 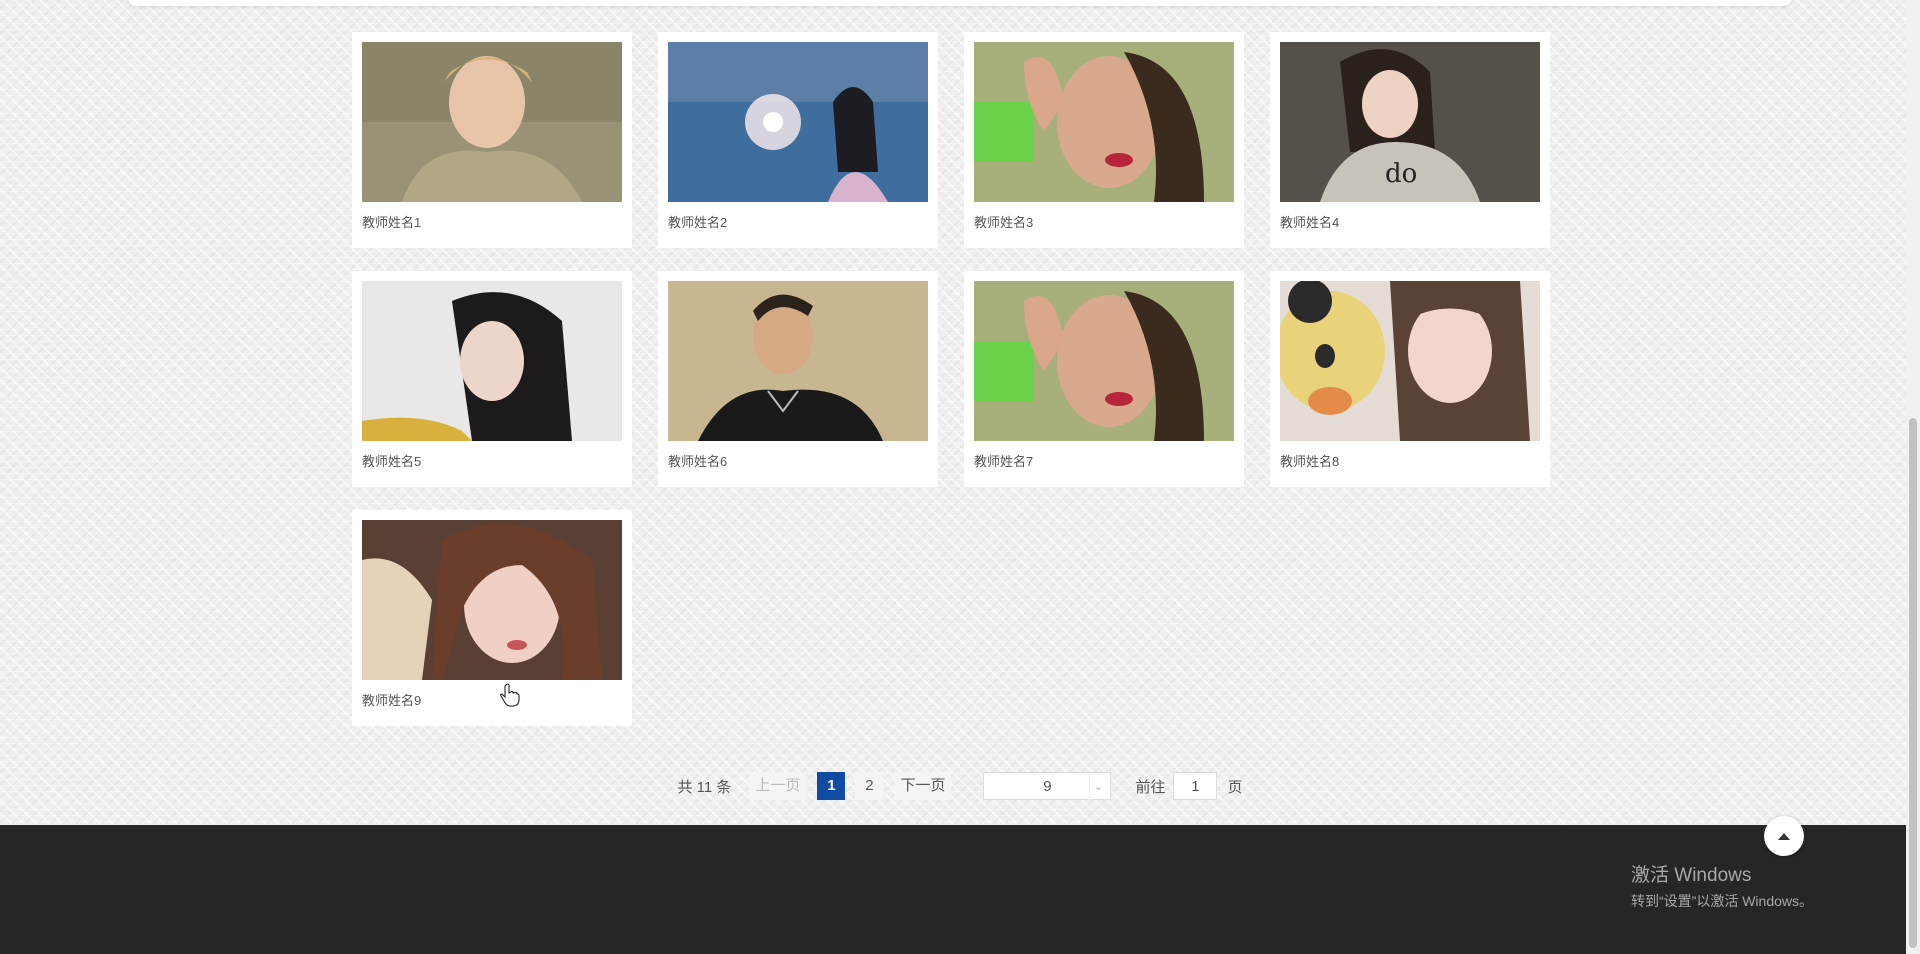 What do you see at coordinates (1691, 875) in the screenshot?
I see `watermark-title: 激活 Windows` at bounding box center [1691, 875].